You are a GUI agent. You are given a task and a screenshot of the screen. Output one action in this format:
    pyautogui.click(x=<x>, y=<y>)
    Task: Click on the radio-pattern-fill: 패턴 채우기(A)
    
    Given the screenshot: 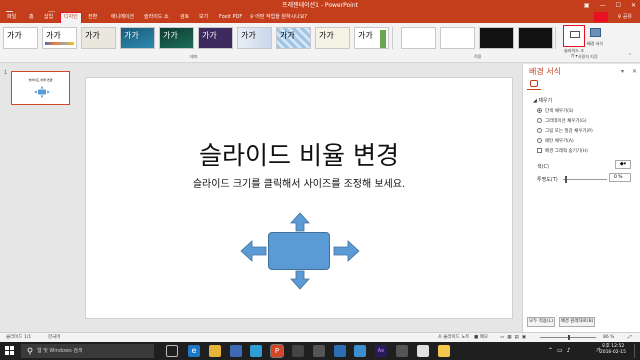 What is the action you would take?
    pyautogui.click(x=555, y=141)
    